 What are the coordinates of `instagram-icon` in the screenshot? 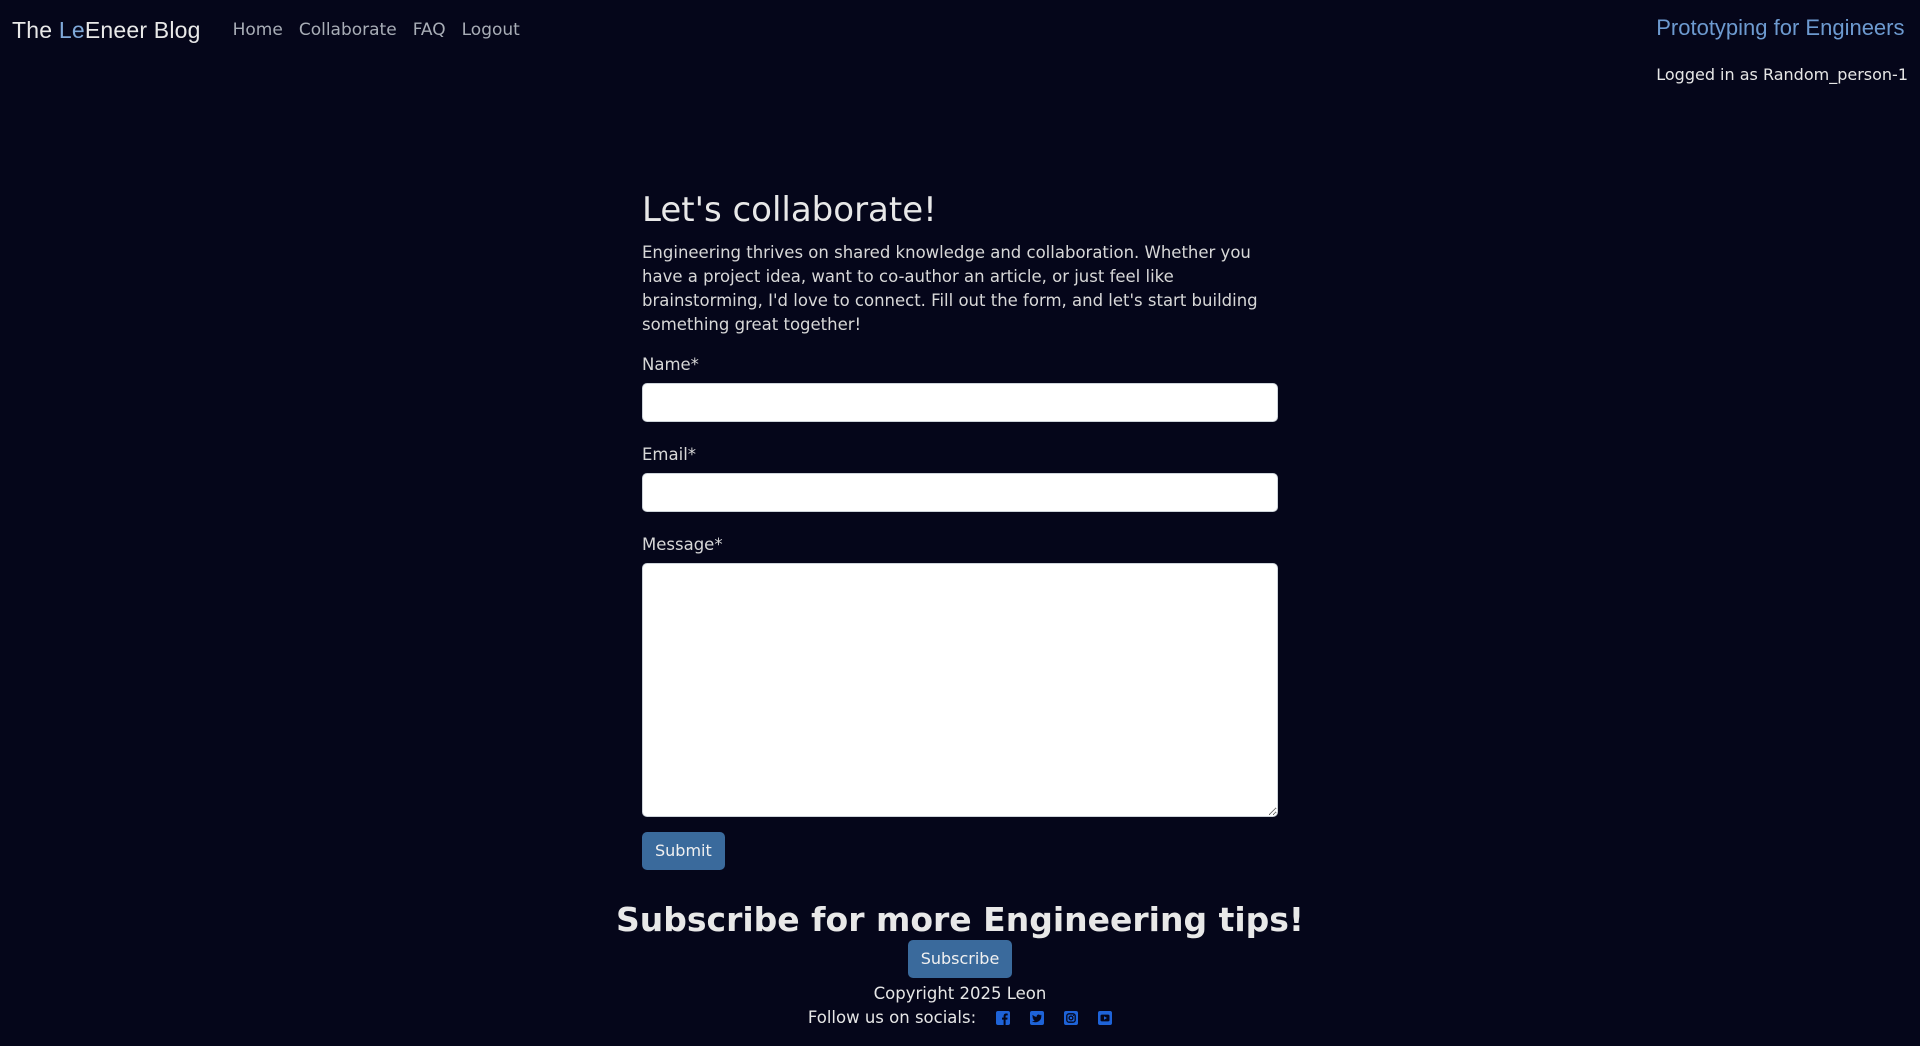 It's located at (1071, 1017).